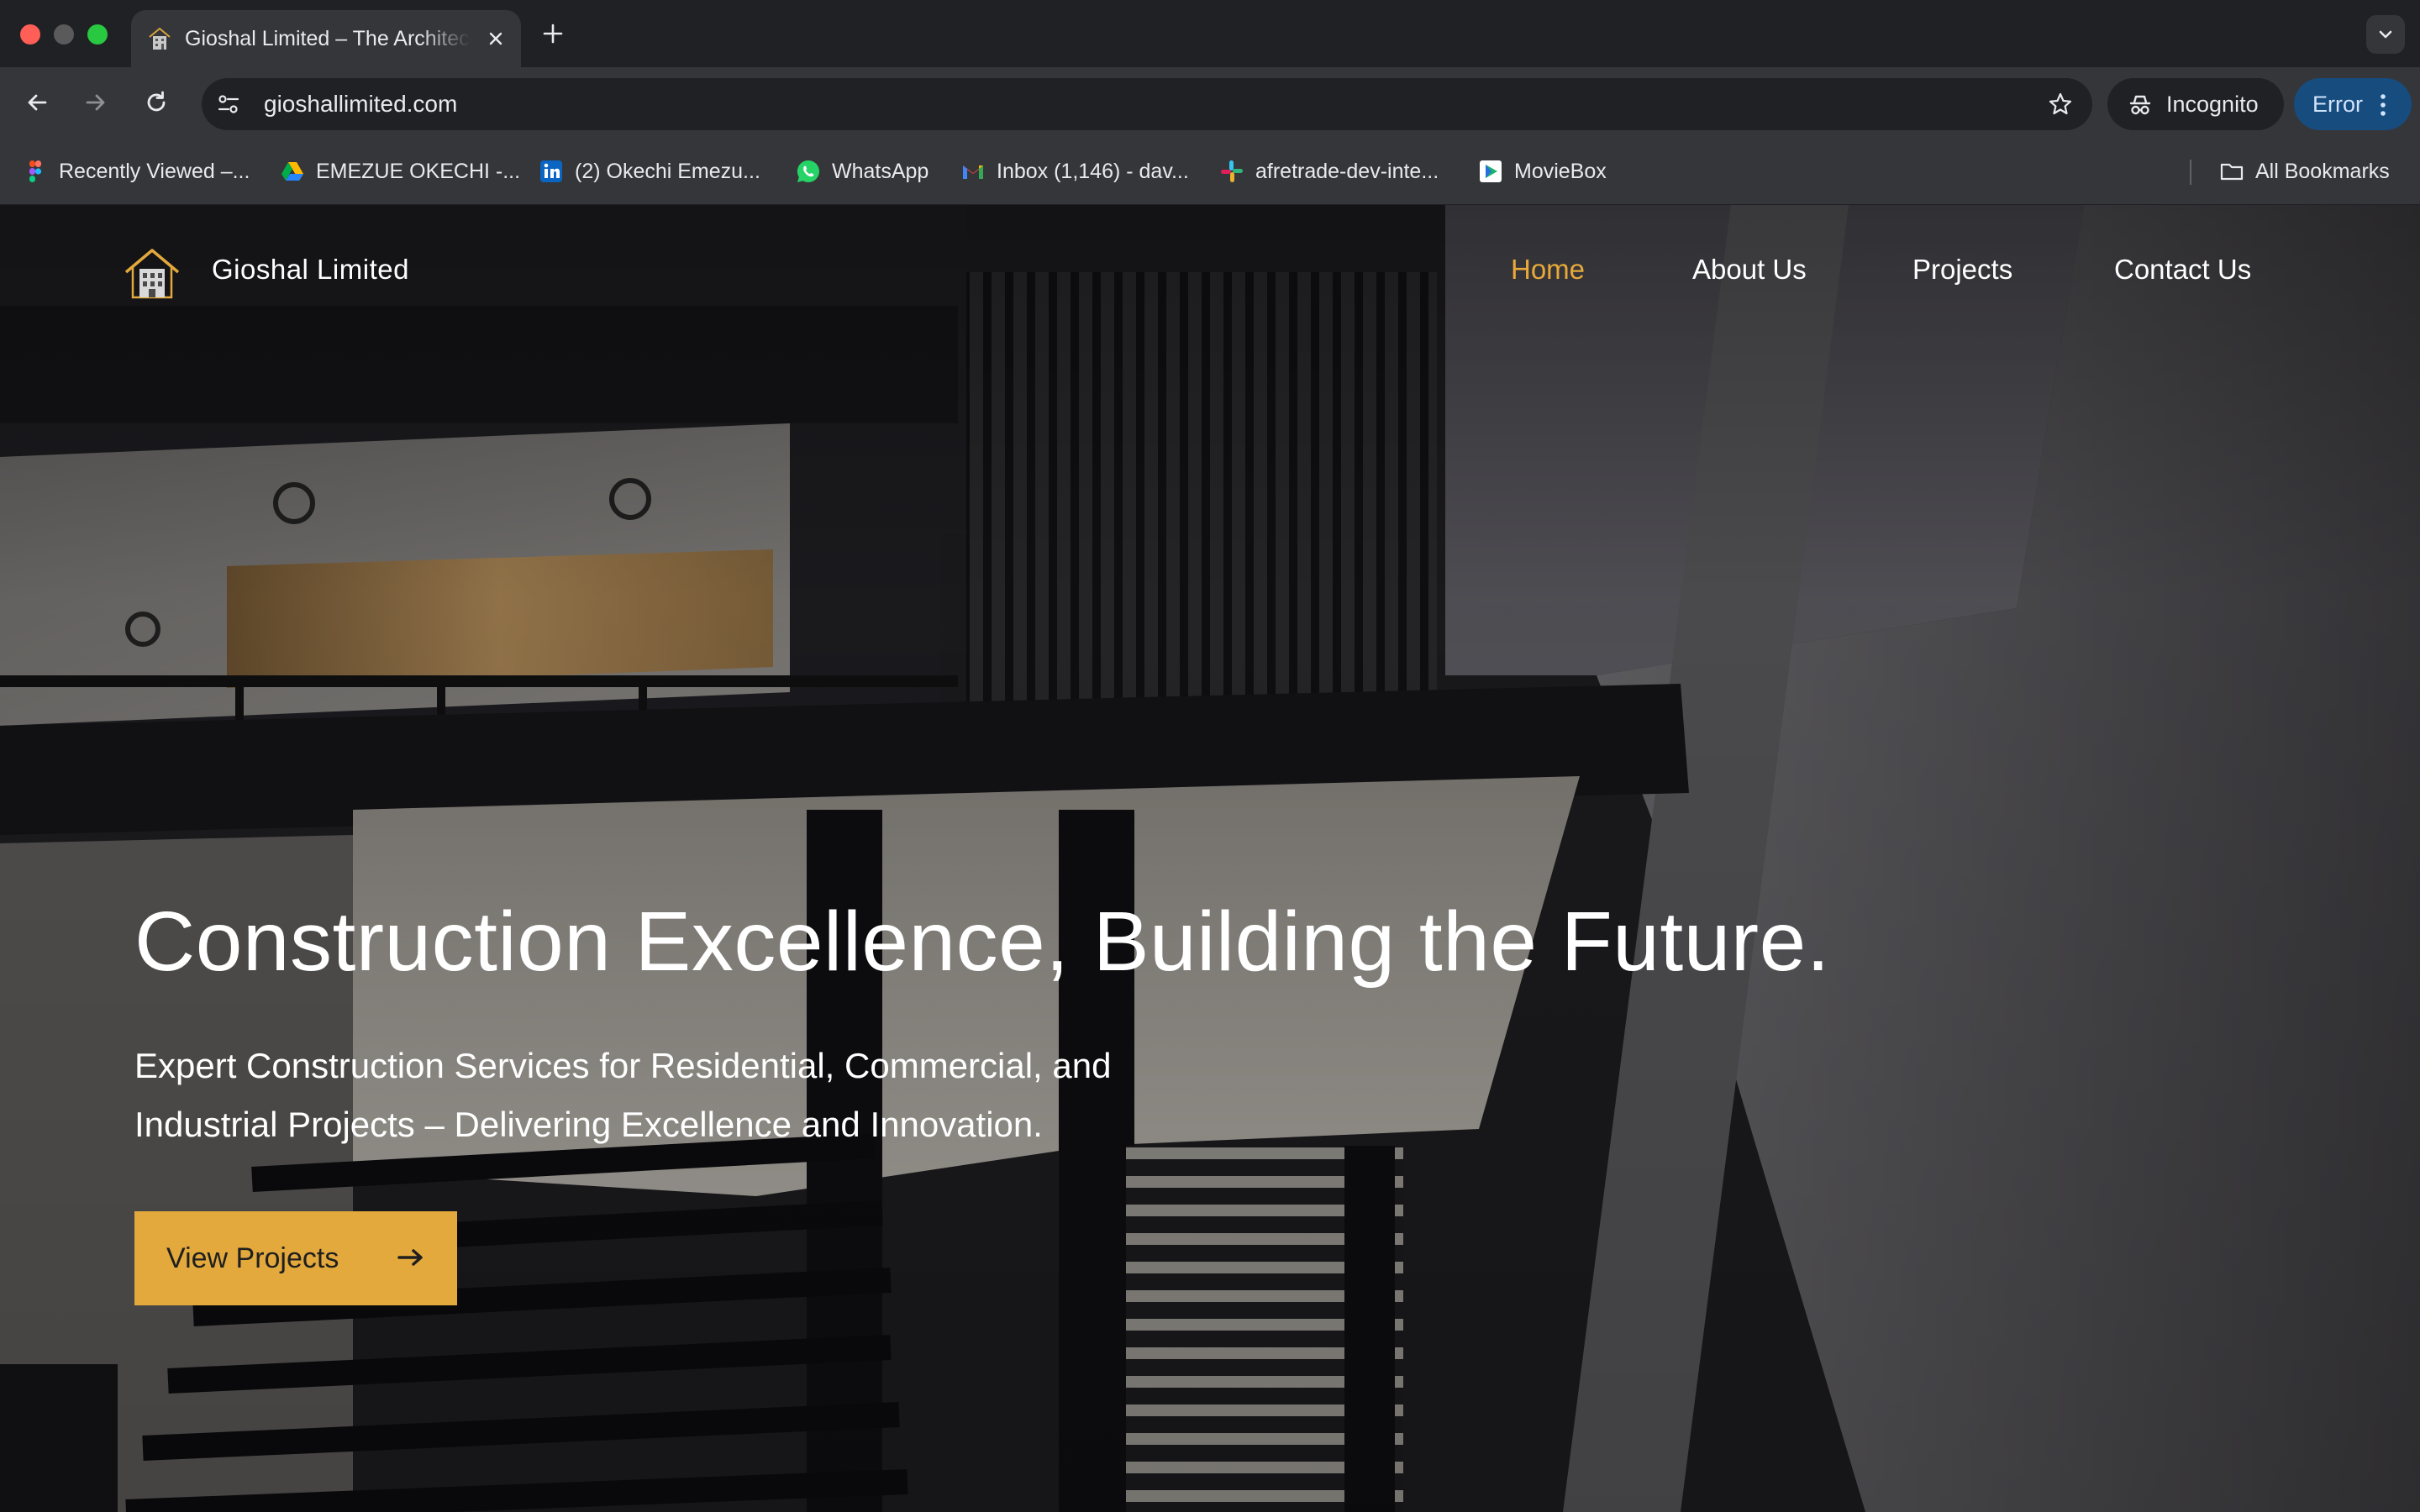  I want to click on back-button, so click(36, 102).